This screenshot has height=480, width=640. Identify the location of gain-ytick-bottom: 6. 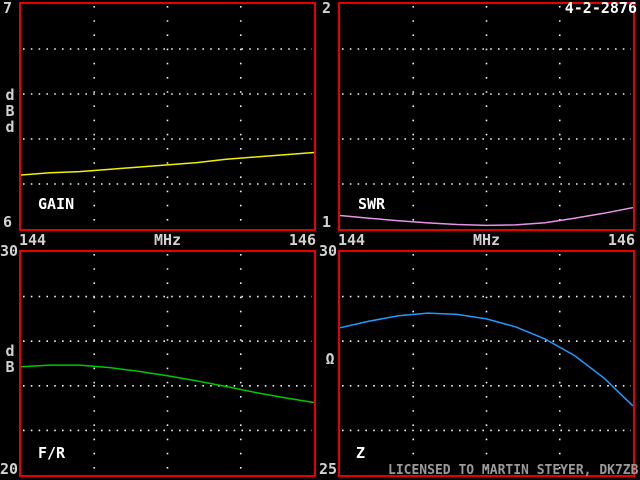
(8, 222).